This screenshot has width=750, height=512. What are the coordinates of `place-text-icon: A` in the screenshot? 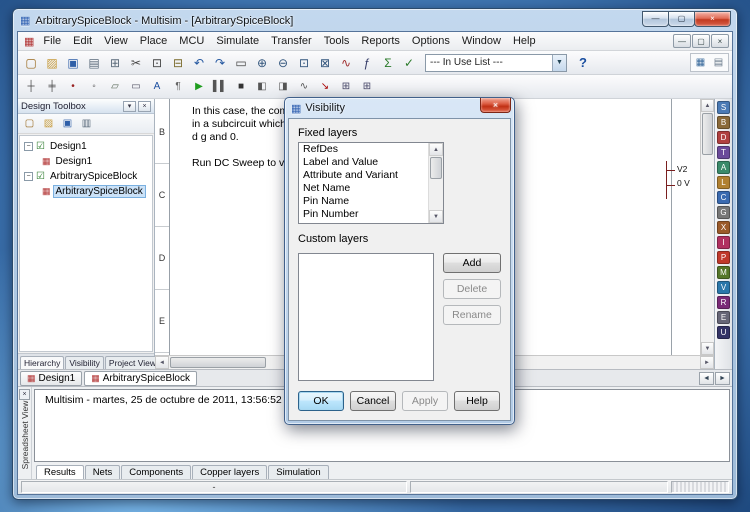 It's located at (157, 87).